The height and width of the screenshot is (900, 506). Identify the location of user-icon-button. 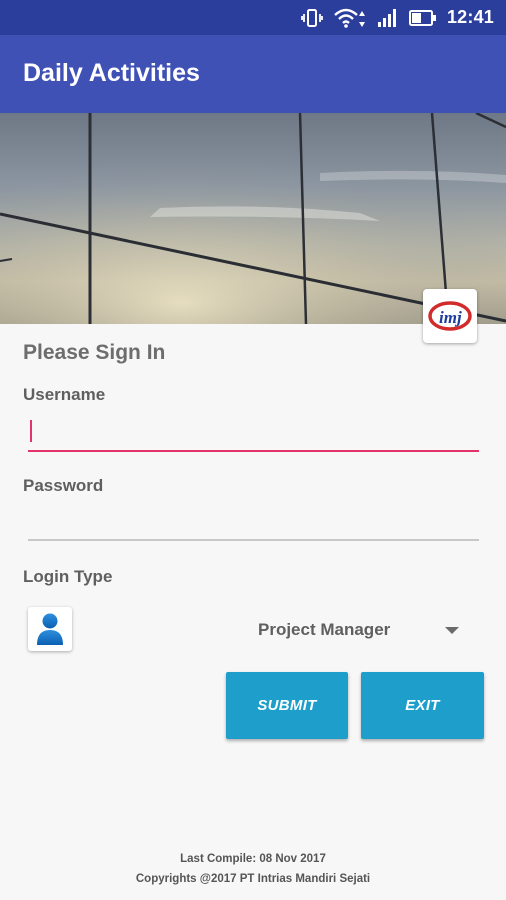
(50, 629).